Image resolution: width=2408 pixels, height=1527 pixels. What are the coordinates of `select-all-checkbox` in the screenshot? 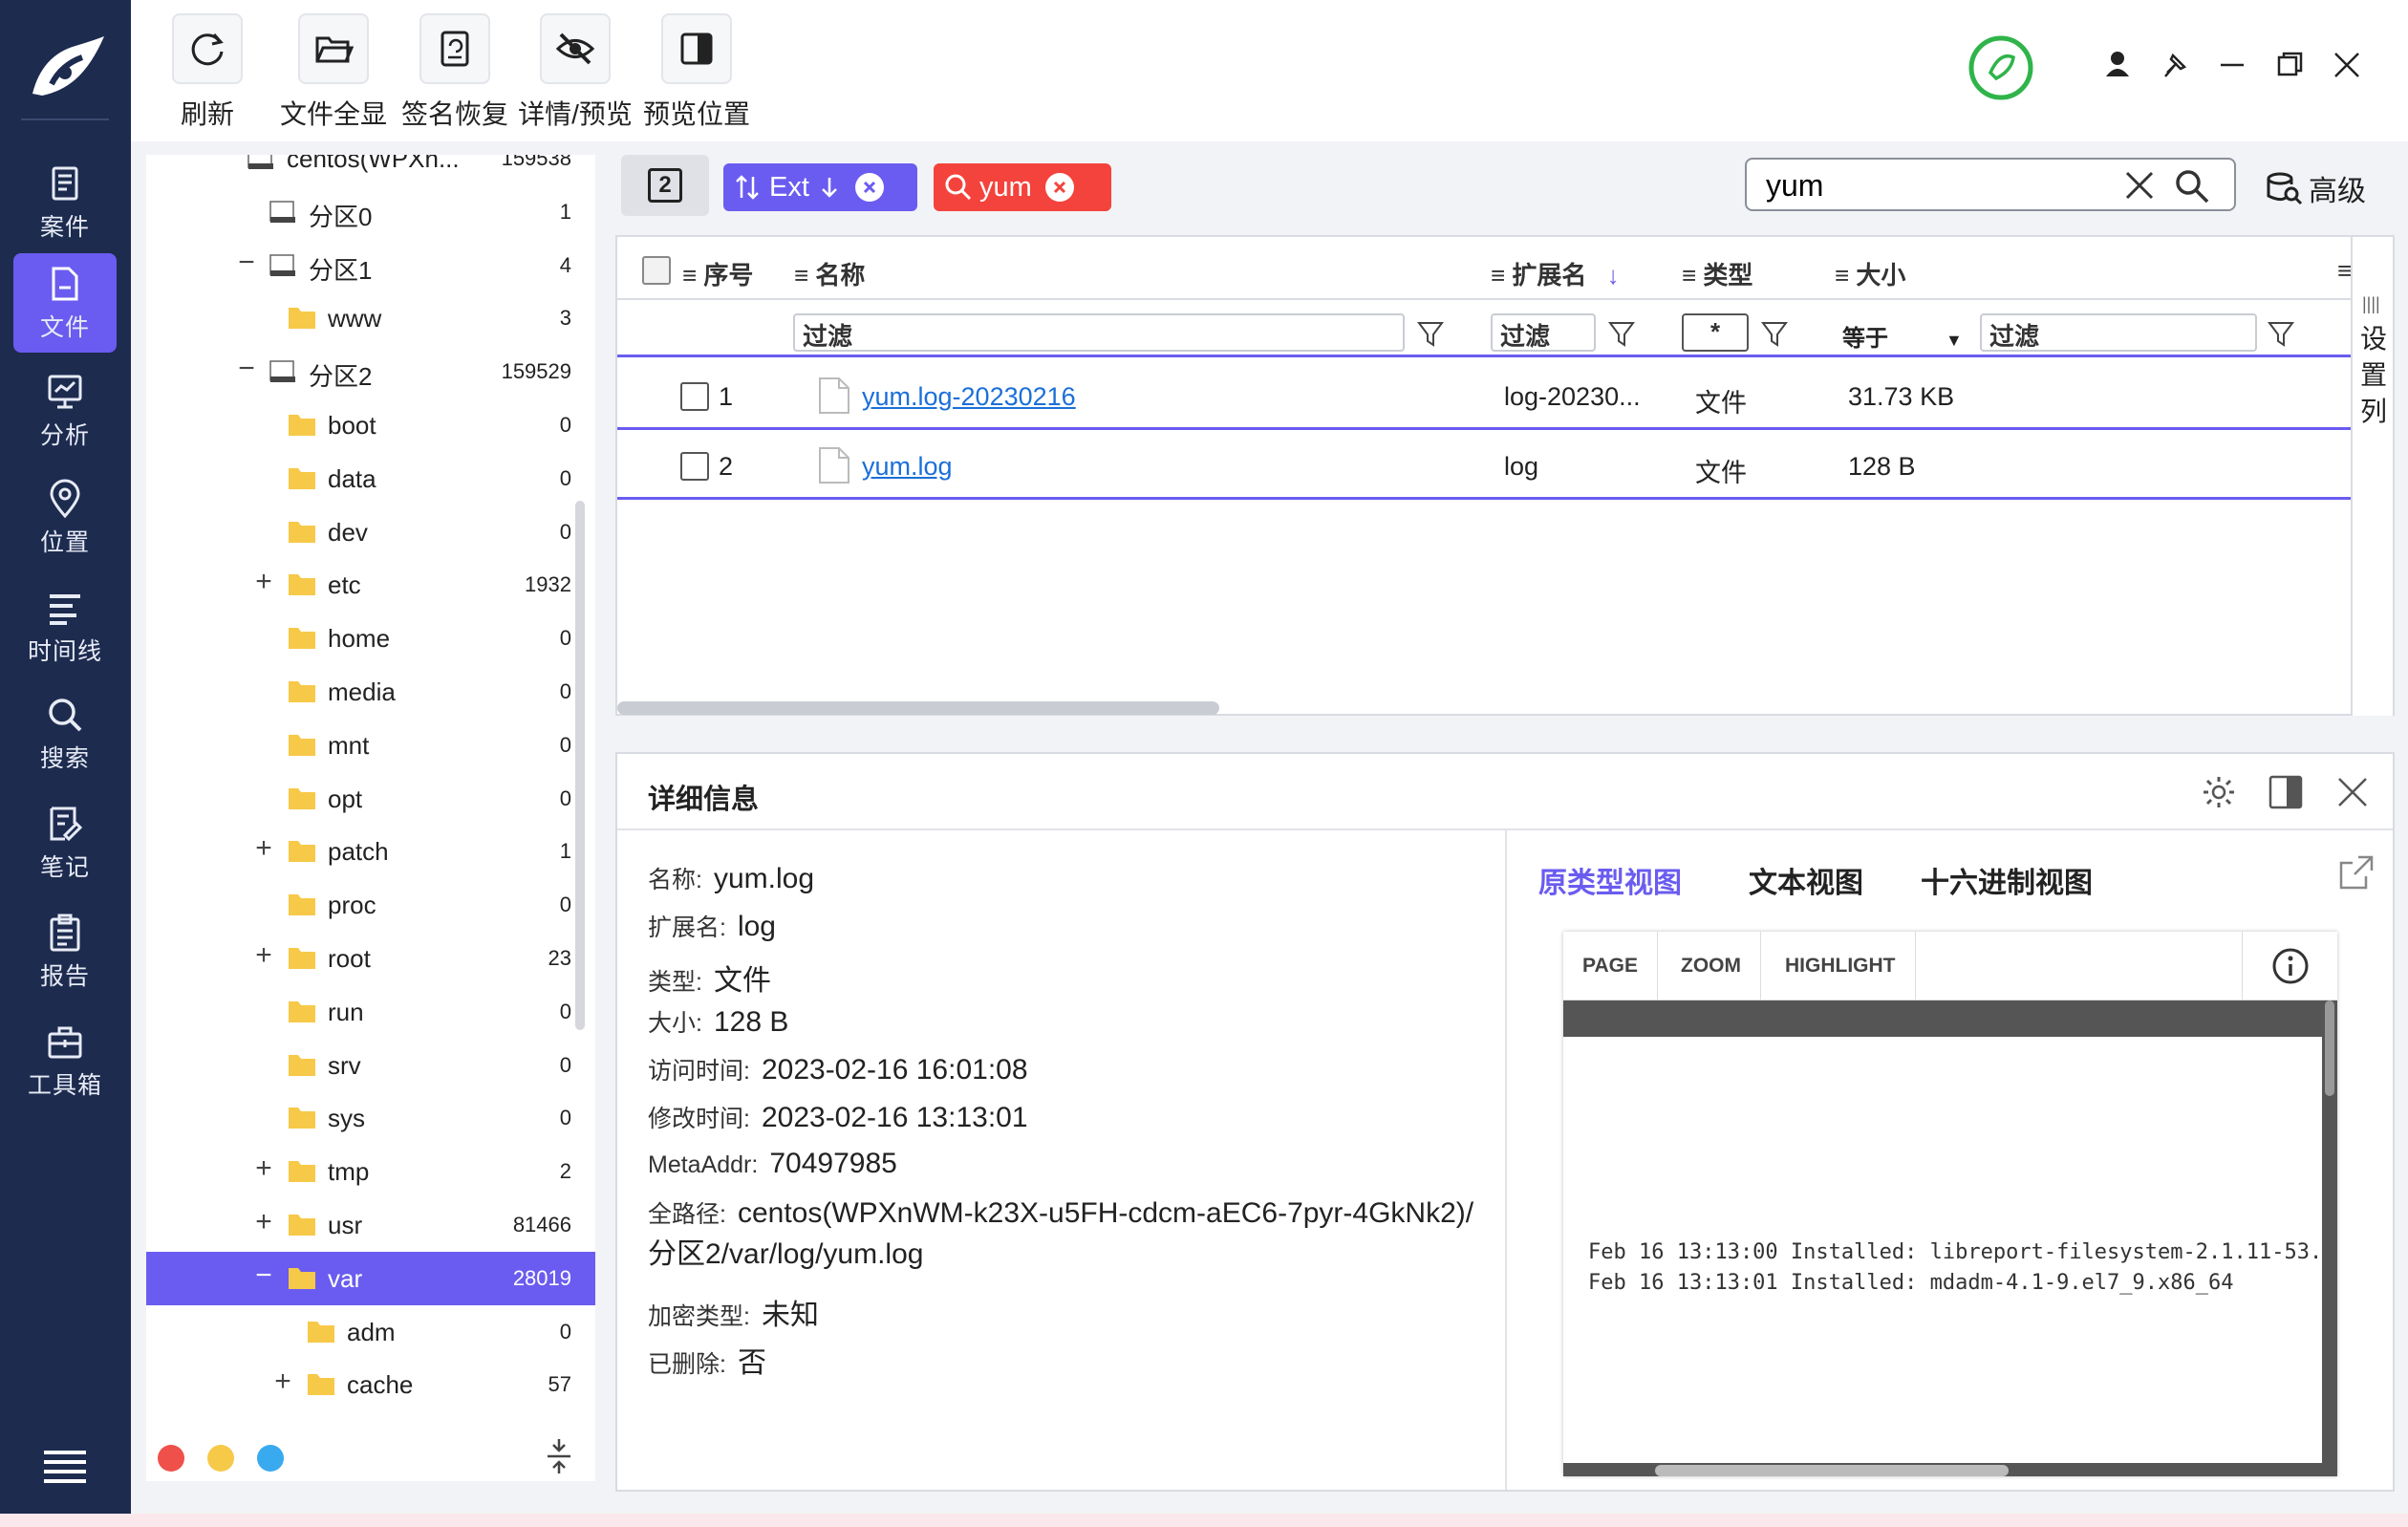 It's located at (657, 271).